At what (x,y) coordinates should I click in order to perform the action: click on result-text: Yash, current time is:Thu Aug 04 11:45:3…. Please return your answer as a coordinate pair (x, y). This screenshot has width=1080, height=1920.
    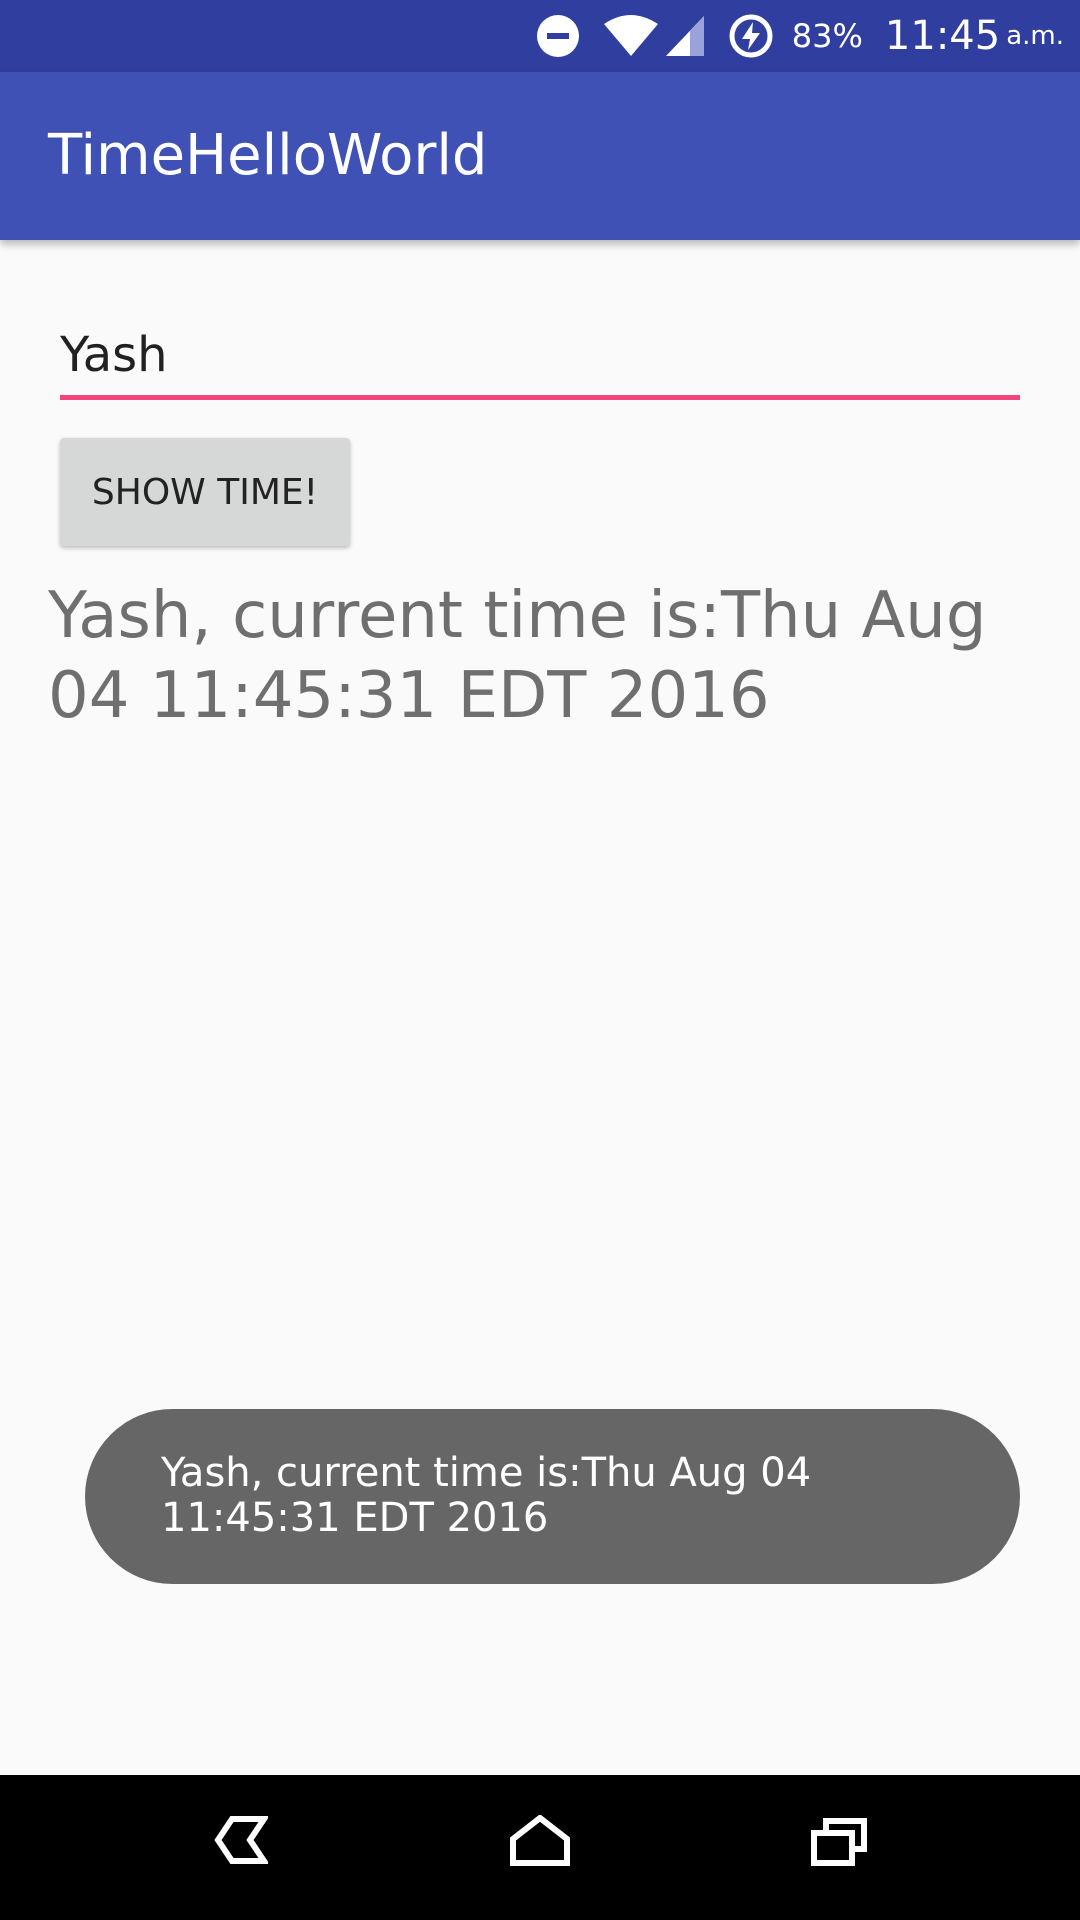
    Looking at the image, I should click on (517, 656).